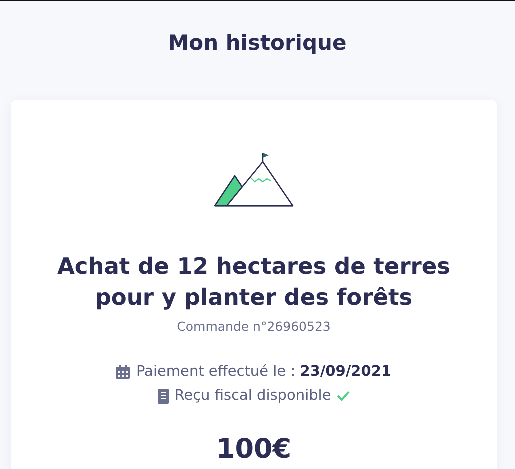  What do you see at coordinates (123, 372) in the screenshot?
I see `calendar-icon` at bounding box center [123, 372].